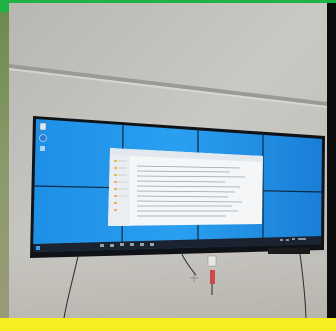  What do you see at coordinates (42, 148) in the screenshot?
I see `desktop-icon` at bounding box center [42, 148].